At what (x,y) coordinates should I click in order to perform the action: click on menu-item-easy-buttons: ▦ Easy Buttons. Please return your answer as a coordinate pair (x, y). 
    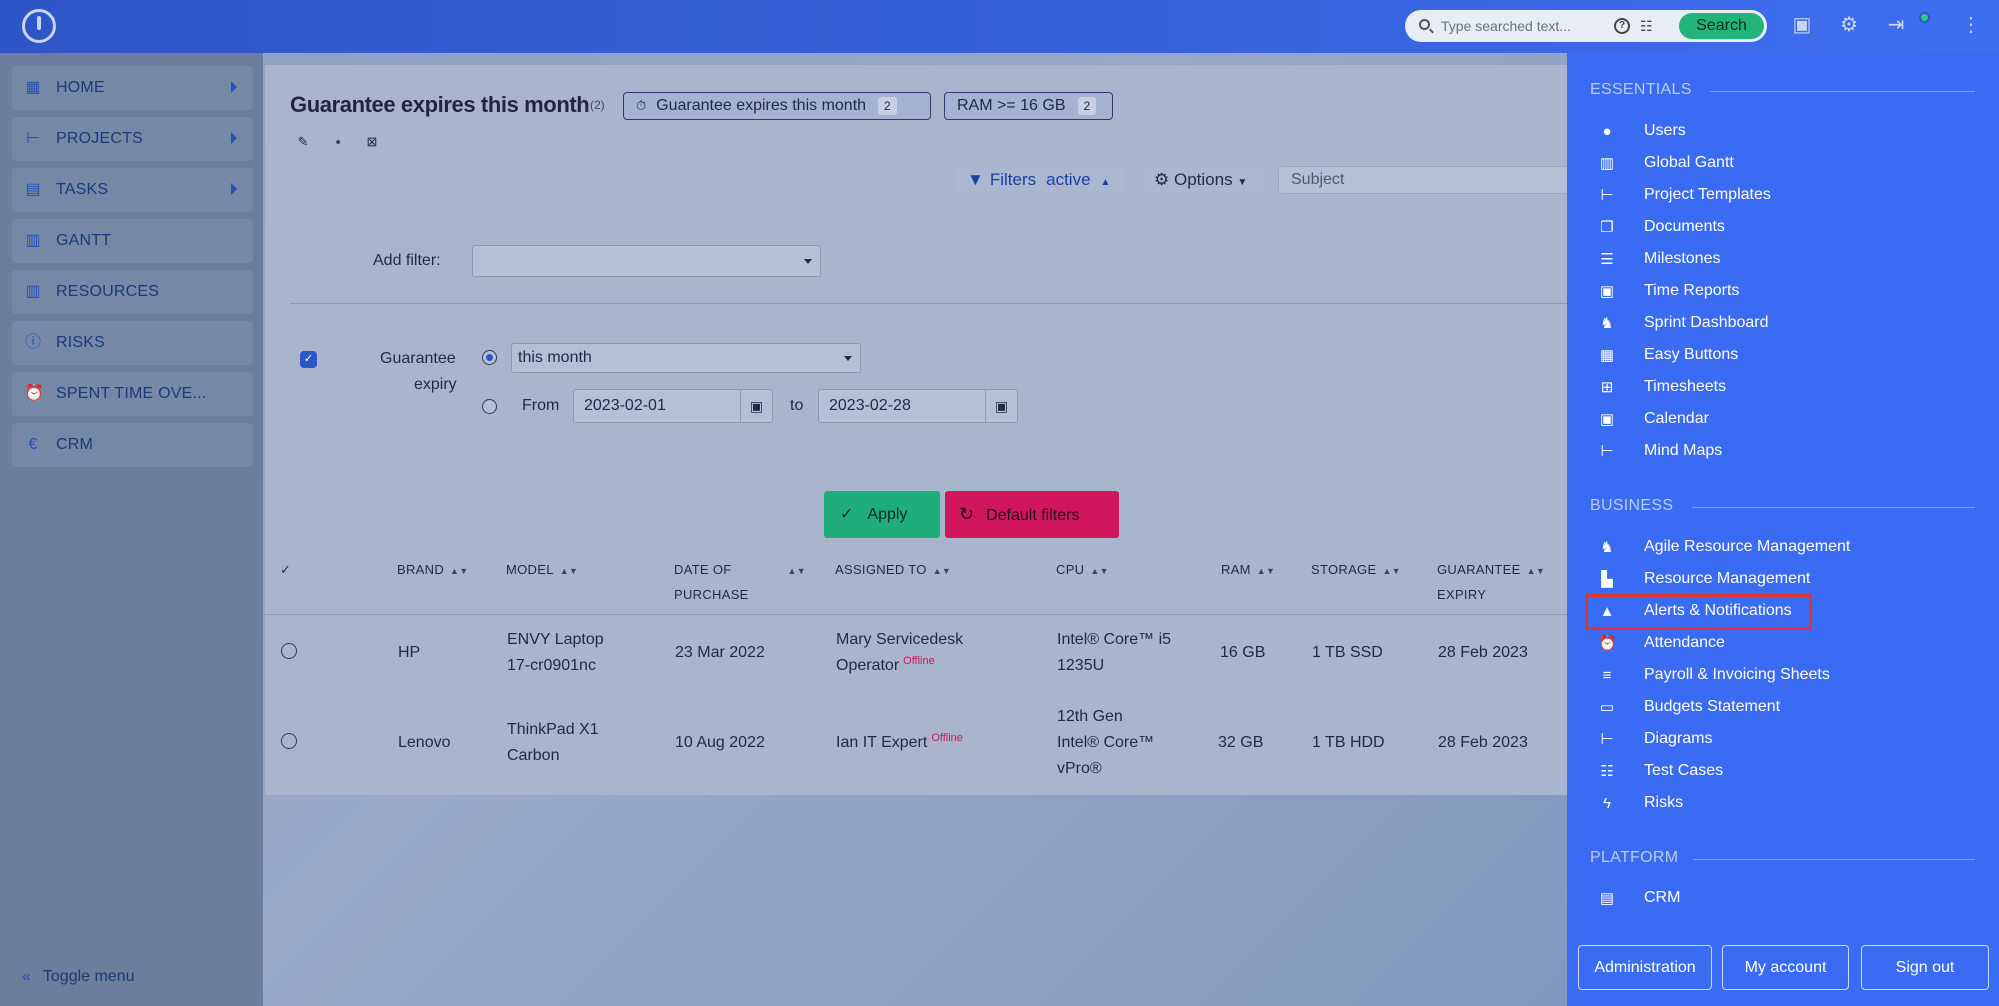
    Looking at the image, I should click on (1780, 356).